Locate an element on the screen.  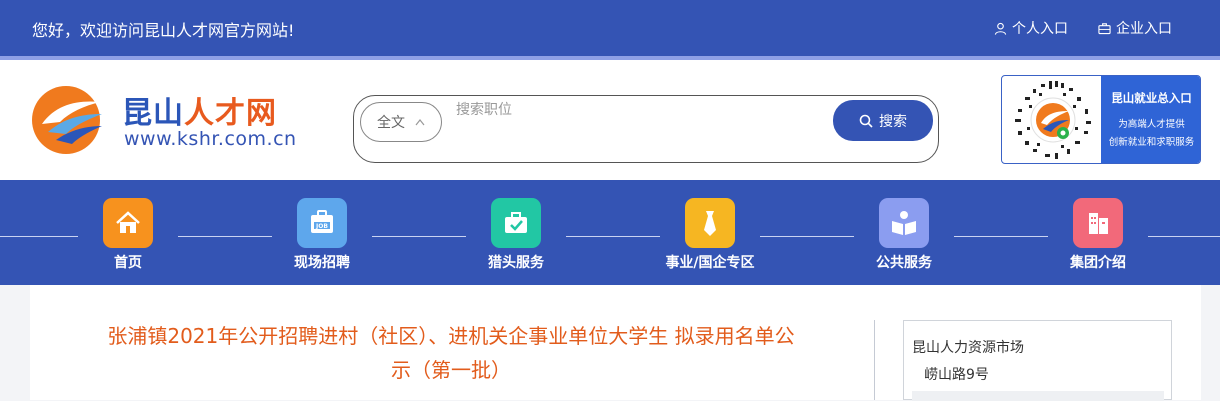
company-entry-label: 企业入口 is located at coordinates (1144, 29).